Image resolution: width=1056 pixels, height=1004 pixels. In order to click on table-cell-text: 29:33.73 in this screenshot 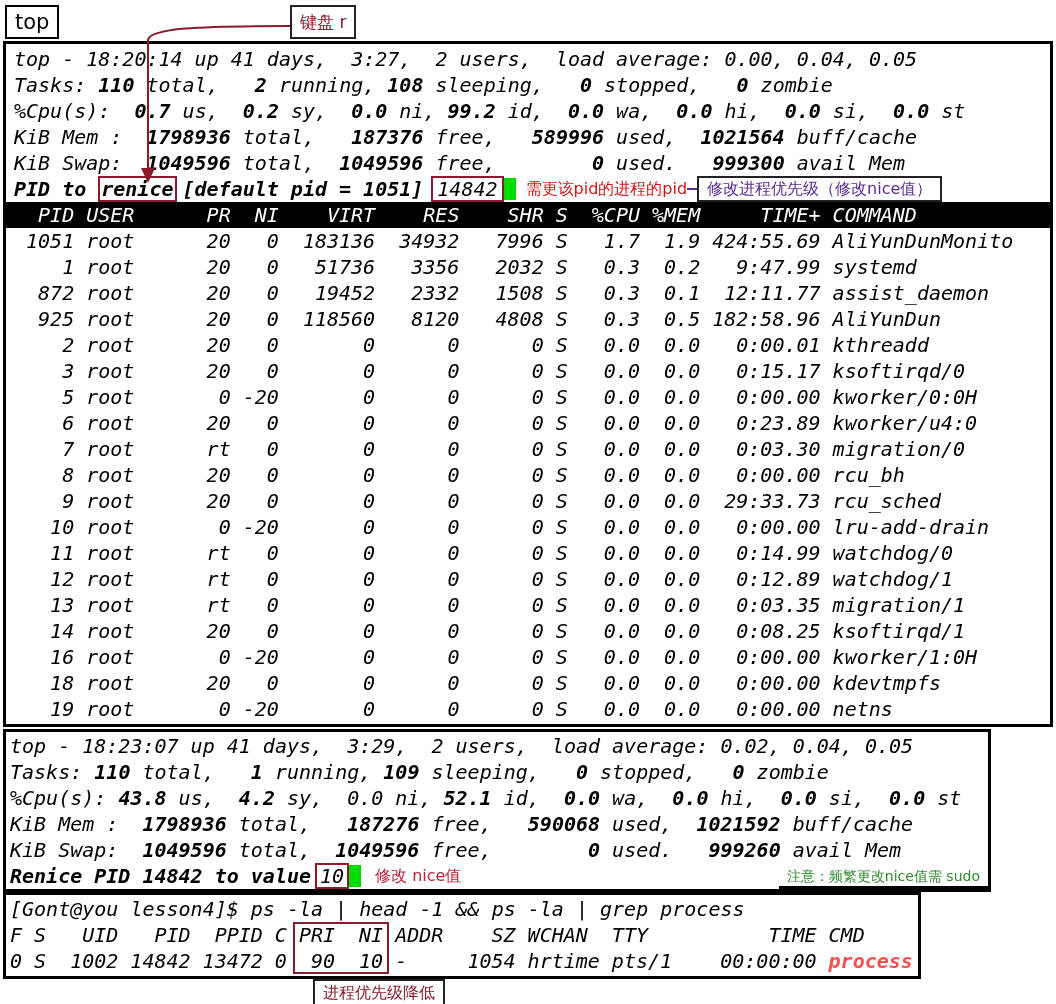, I will do `click(772, 501)`.